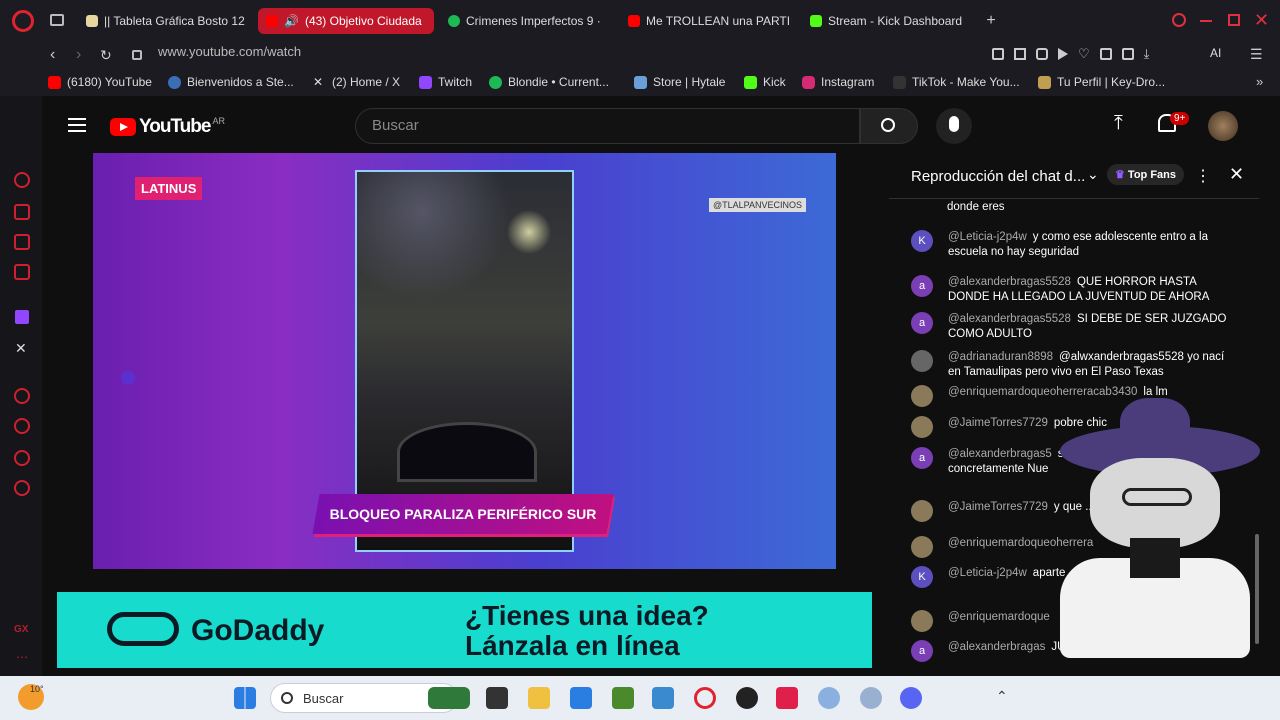  I want to click on history-refresh-icon, so click(22, 180).